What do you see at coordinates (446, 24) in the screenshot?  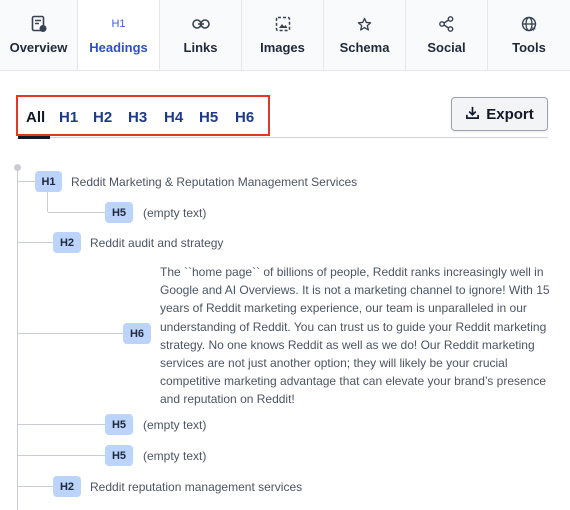 I see `share-icon` at bounding box center [446, 24].